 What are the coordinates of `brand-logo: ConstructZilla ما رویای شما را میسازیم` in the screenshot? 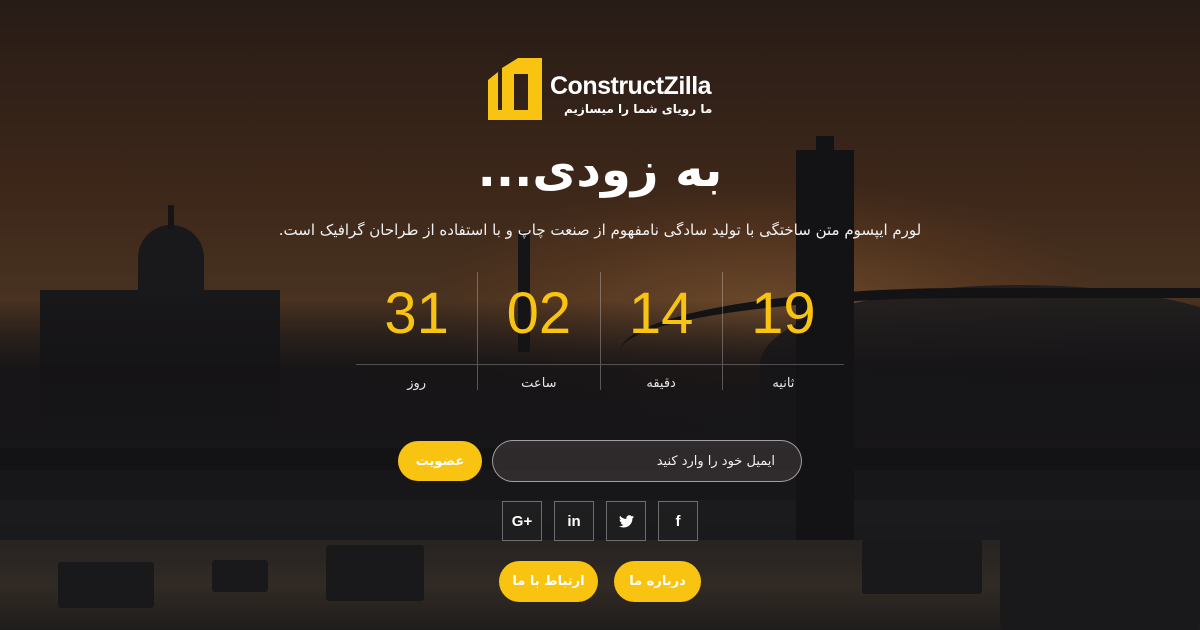 It's located at (603, 90).